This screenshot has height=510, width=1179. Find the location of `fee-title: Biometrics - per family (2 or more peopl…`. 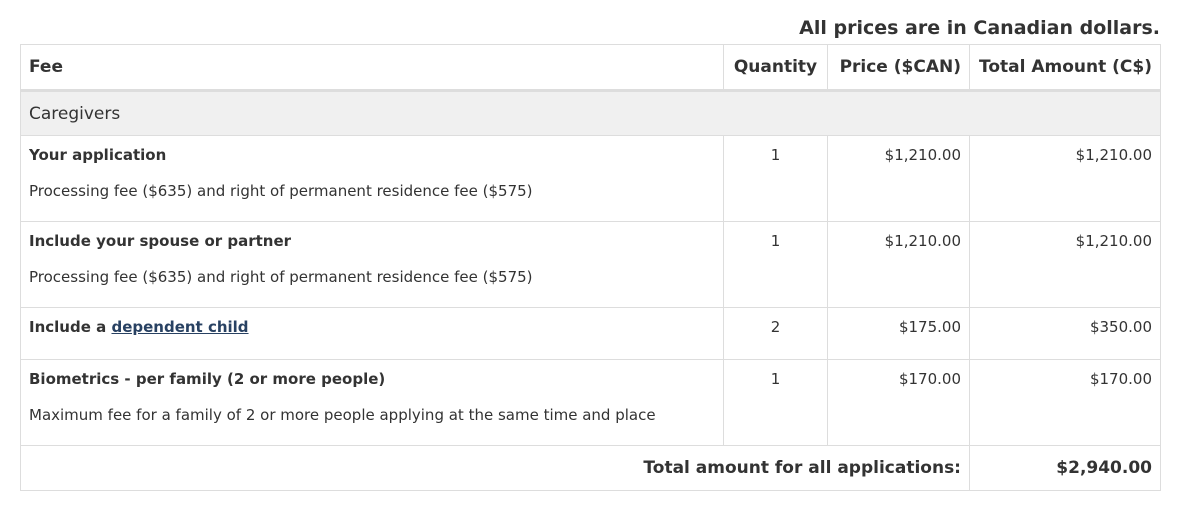

fee-title: Biometrics - per family (2 or more peopl… is located at coordinates (207, 379).